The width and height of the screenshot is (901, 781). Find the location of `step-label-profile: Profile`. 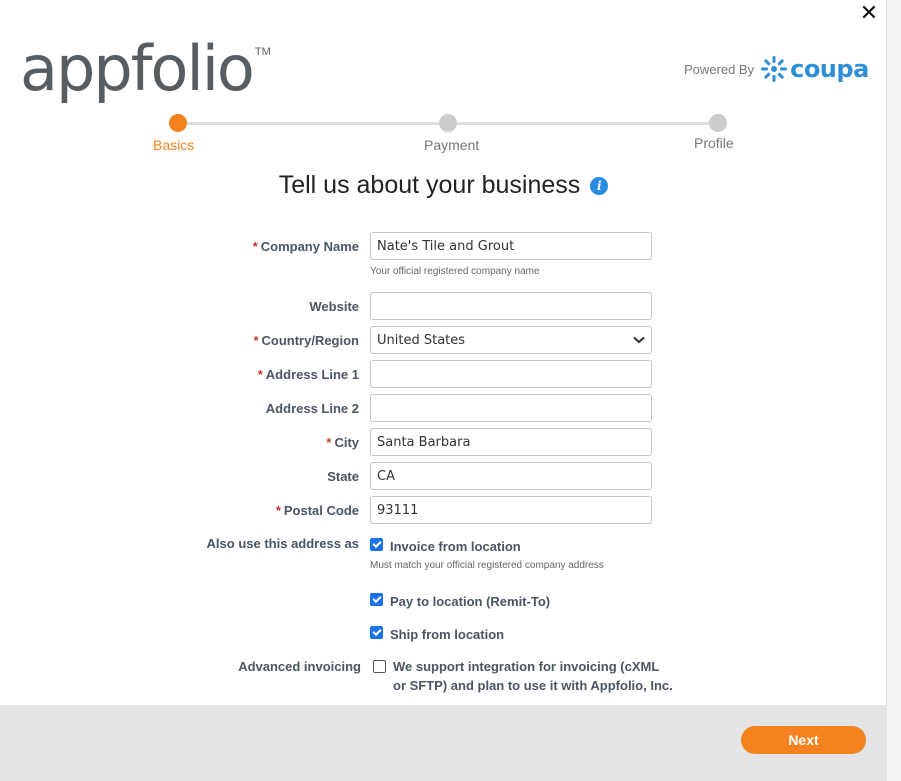

step-label-profile: Profile is located at coordinates (714, 143).